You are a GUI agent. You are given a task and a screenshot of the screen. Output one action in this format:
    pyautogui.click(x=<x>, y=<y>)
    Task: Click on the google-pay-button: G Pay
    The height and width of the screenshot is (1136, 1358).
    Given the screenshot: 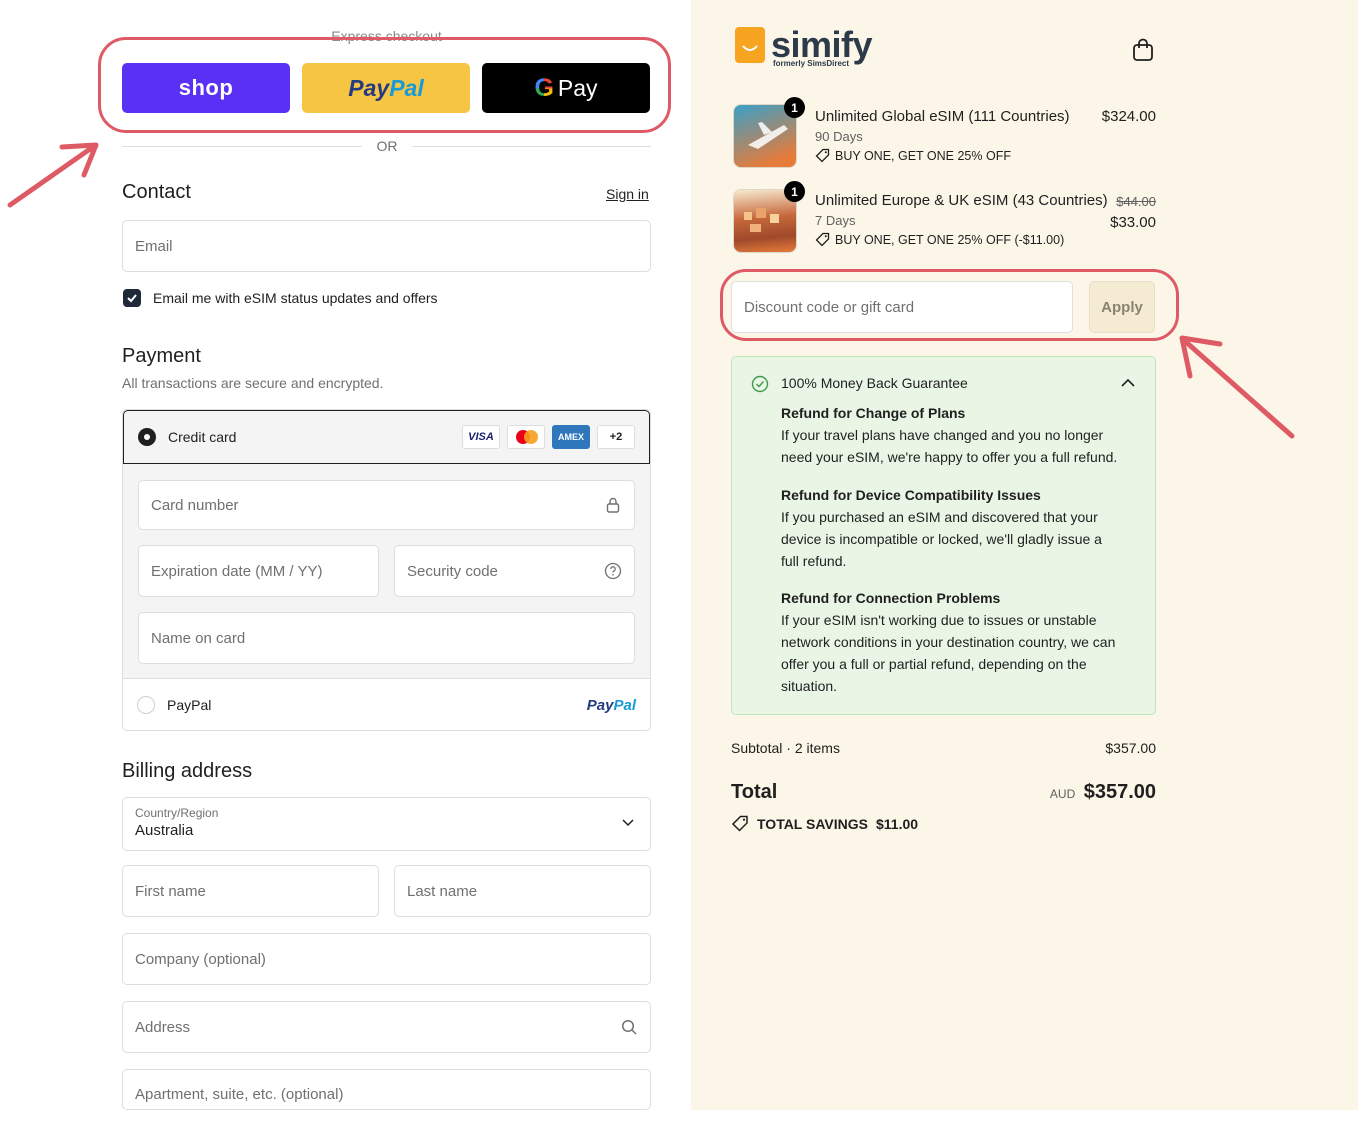 What is the action you would take?
    pyautogui.click(x=566, y=88)
    